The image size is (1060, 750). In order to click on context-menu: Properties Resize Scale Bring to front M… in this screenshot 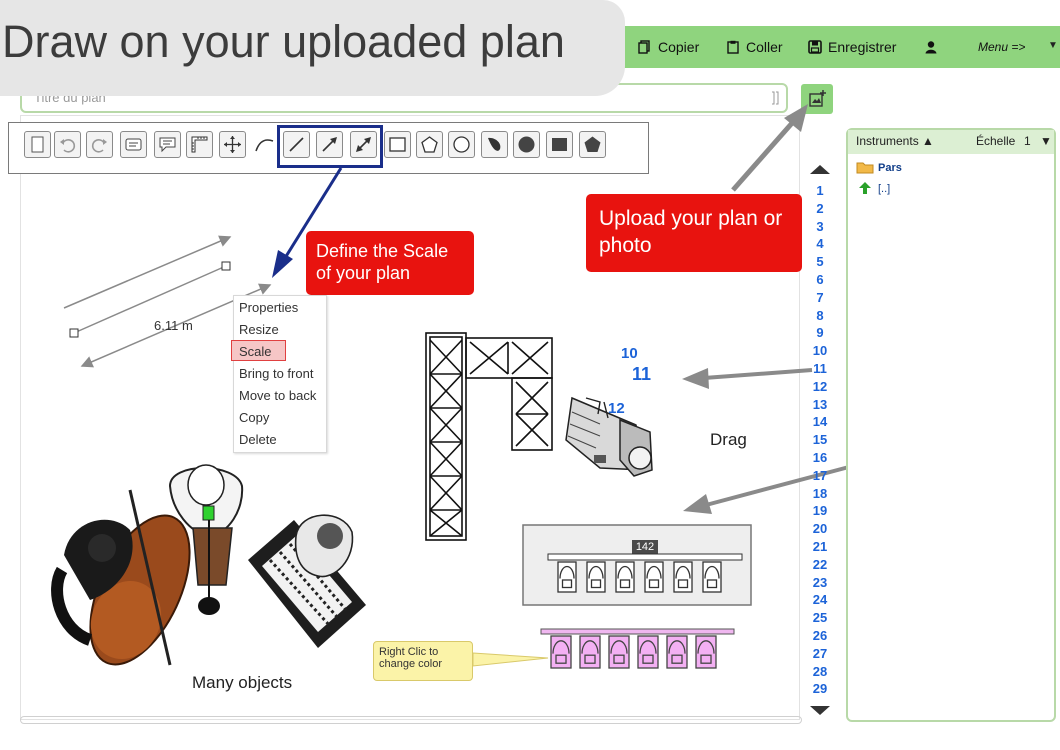, I will do `click(279, 374)`.